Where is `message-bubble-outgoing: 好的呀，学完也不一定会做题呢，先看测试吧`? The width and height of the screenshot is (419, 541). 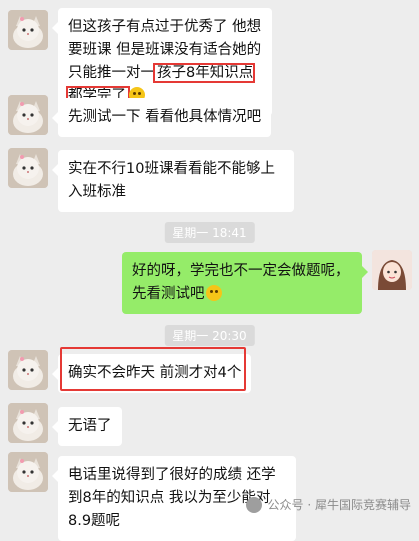 message-bubble-outgoing: 好的呀，学完也不一定会做题呢，先看测试吧 is located at coordinates (245, 283).